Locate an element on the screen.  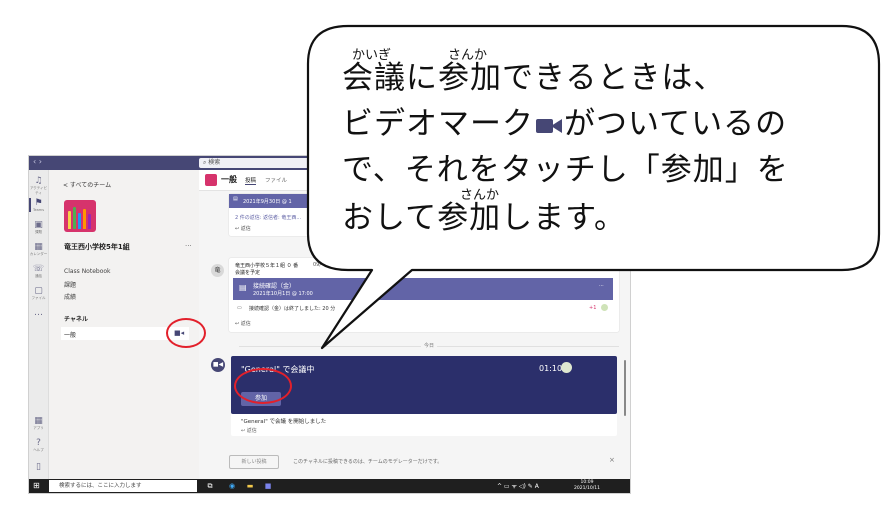
post-time: 09/ is located at coordinates (317, 265).